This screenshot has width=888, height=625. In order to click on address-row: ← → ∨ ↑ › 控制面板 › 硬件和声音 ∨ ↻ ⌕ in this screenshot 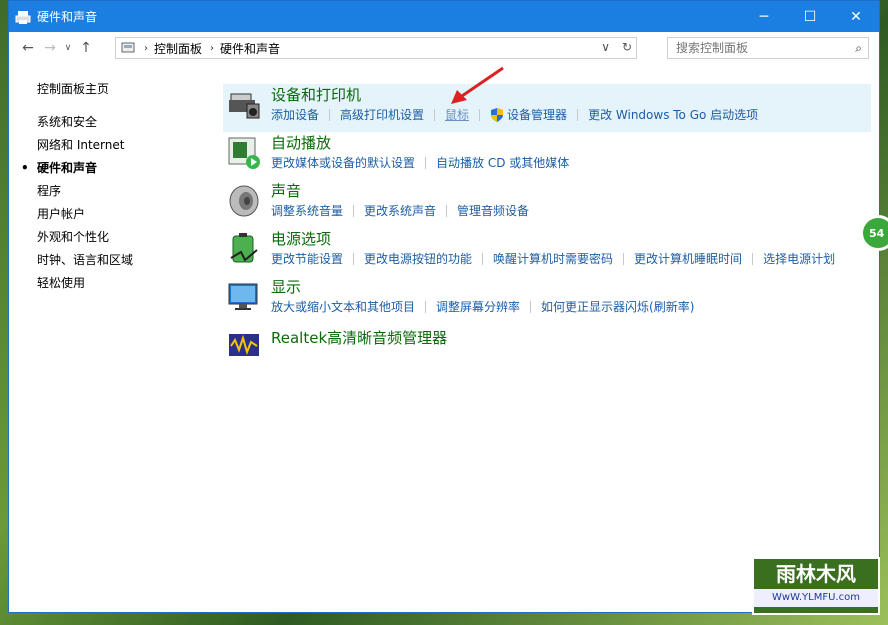, I will do `click(444, 48)`.